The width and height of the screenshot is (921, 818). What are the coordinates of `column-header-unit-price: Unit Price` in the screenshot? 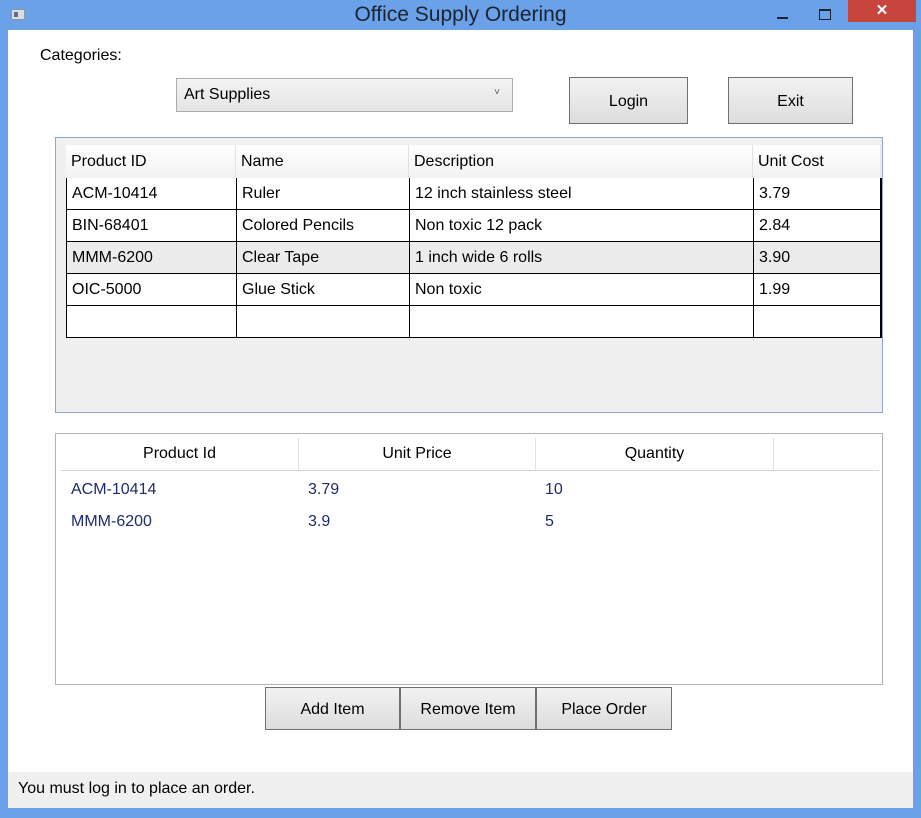 It's located at (417, 454).